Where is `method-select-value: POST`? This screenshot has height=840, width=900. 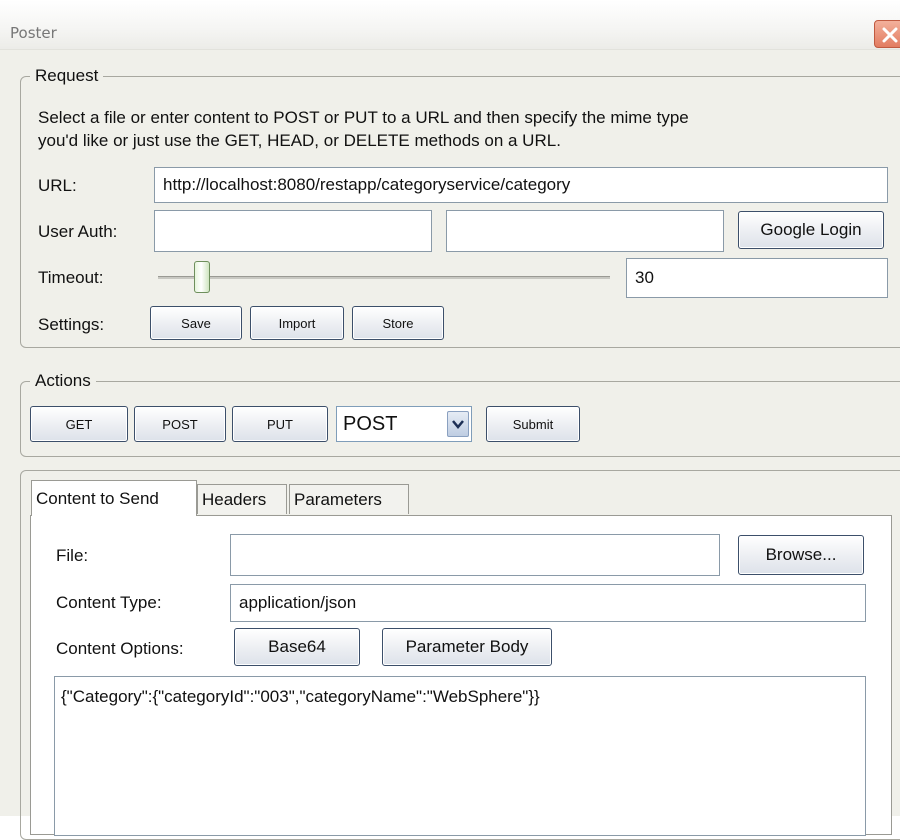 method-select-value: POST is located at coordinates (370, 423).